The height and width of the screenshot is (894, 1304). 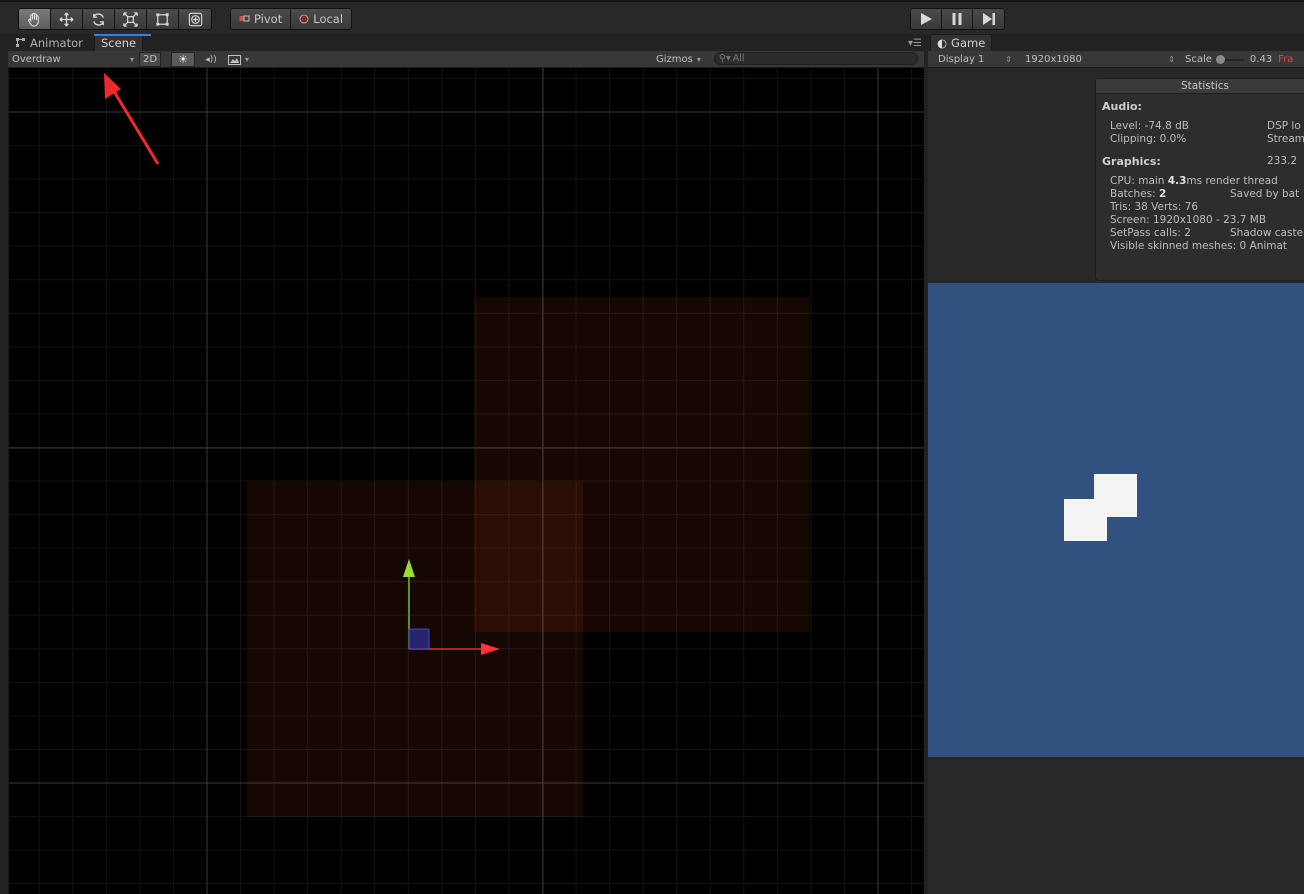 I want to click on annotation-arrow-layer, so click(x=132, y=119).